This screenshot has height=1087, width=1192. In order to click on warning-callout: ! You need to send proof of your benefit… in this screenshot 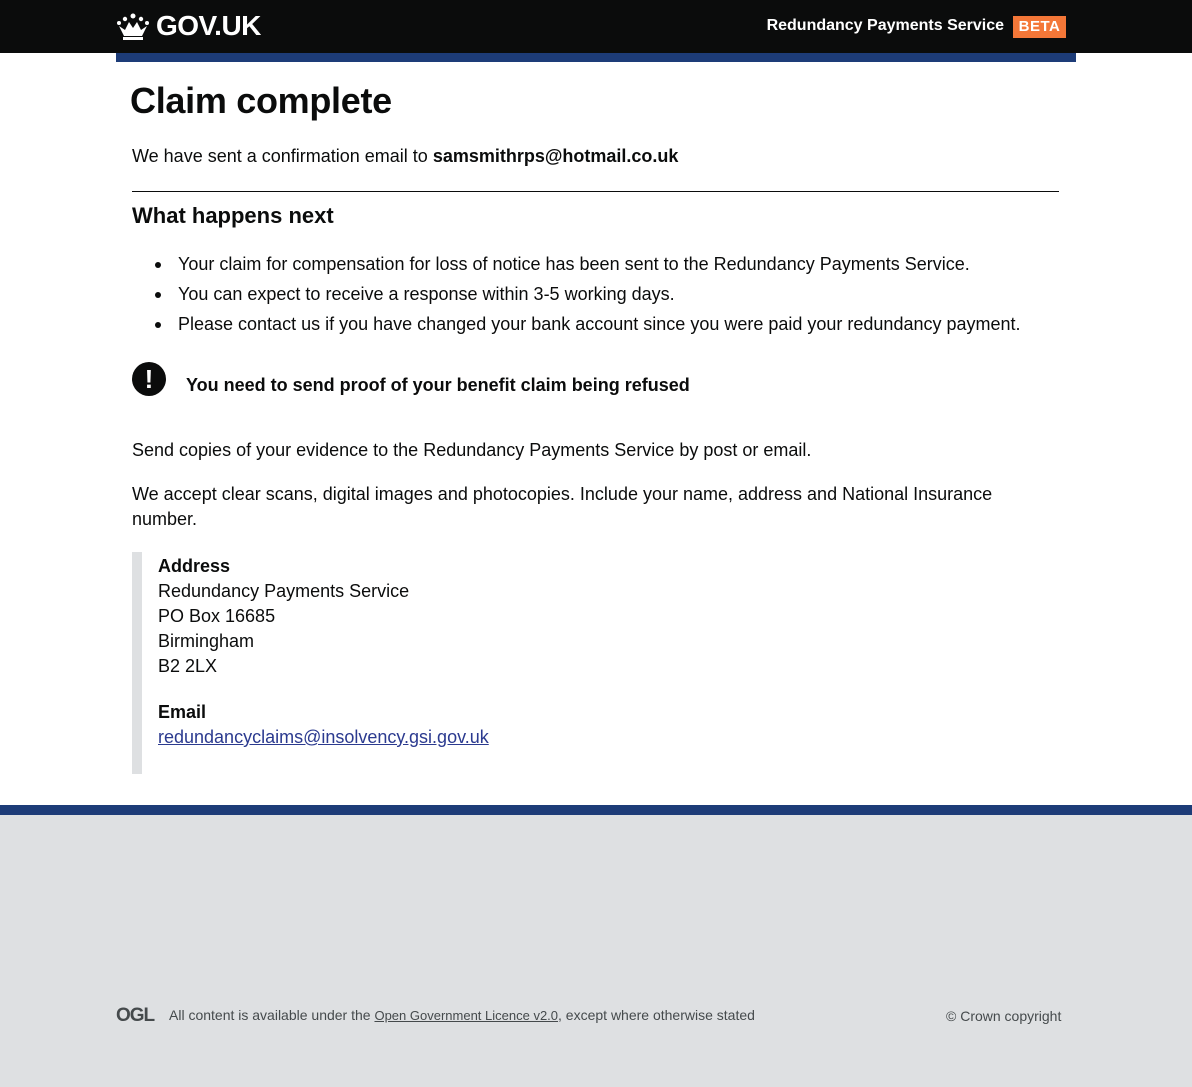, I will do `click(411, 379)`.